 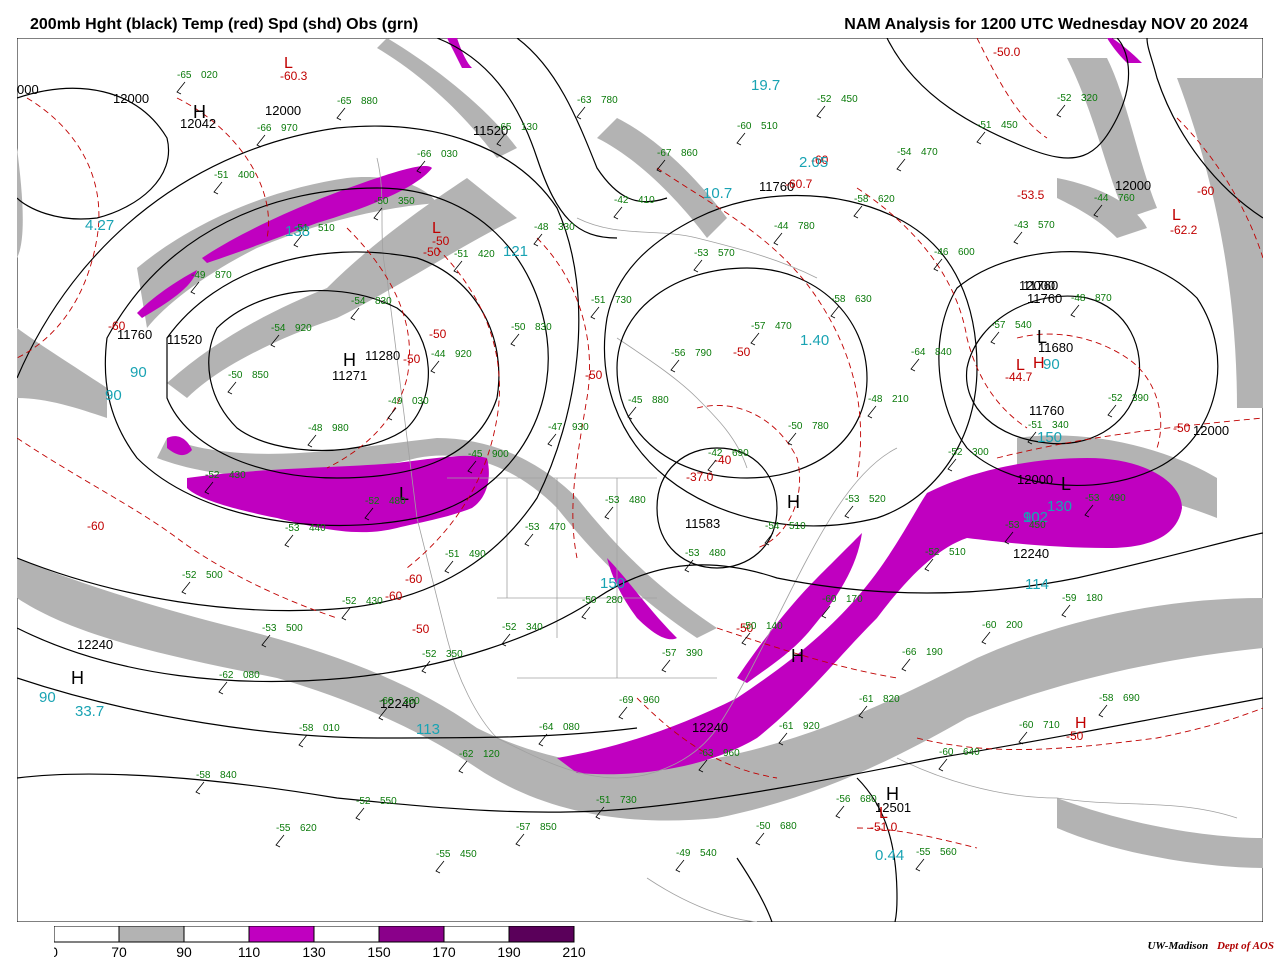 What do you see at coordinates (28, 89) in the screenshot?
I see `height-label: 000` at bounding box center [28, 89].